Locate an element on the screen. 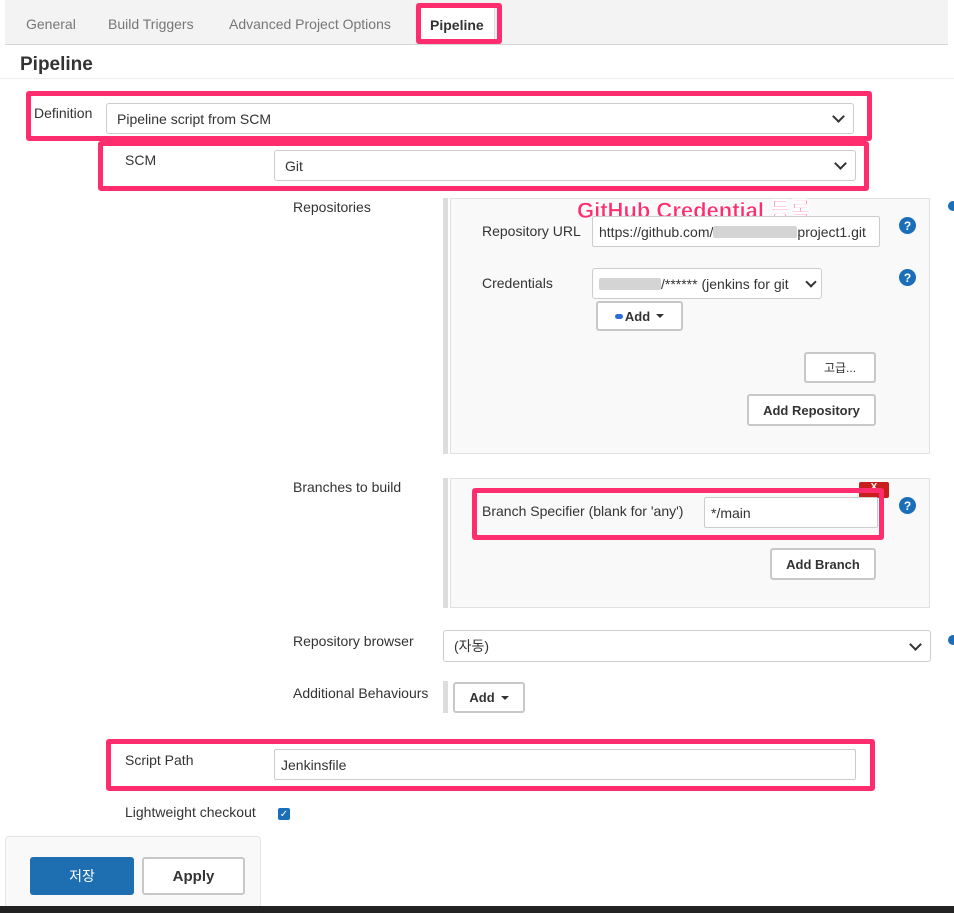 The height and width of the screenshot is (913, 954). highlight-script-path is located at coordinates (490, 765).